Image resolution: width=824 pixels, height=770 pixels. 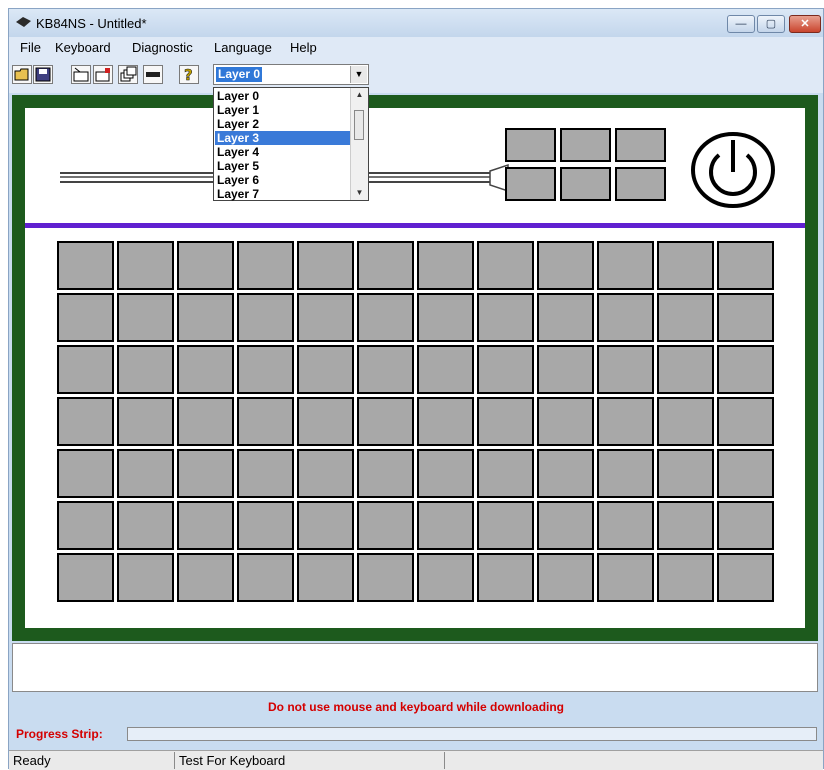 What do you see at coordinates (359, 144) in the screenshot?
I see `dropdown-scrollbar: ▲ ▼` at bounding box center [359, 144].